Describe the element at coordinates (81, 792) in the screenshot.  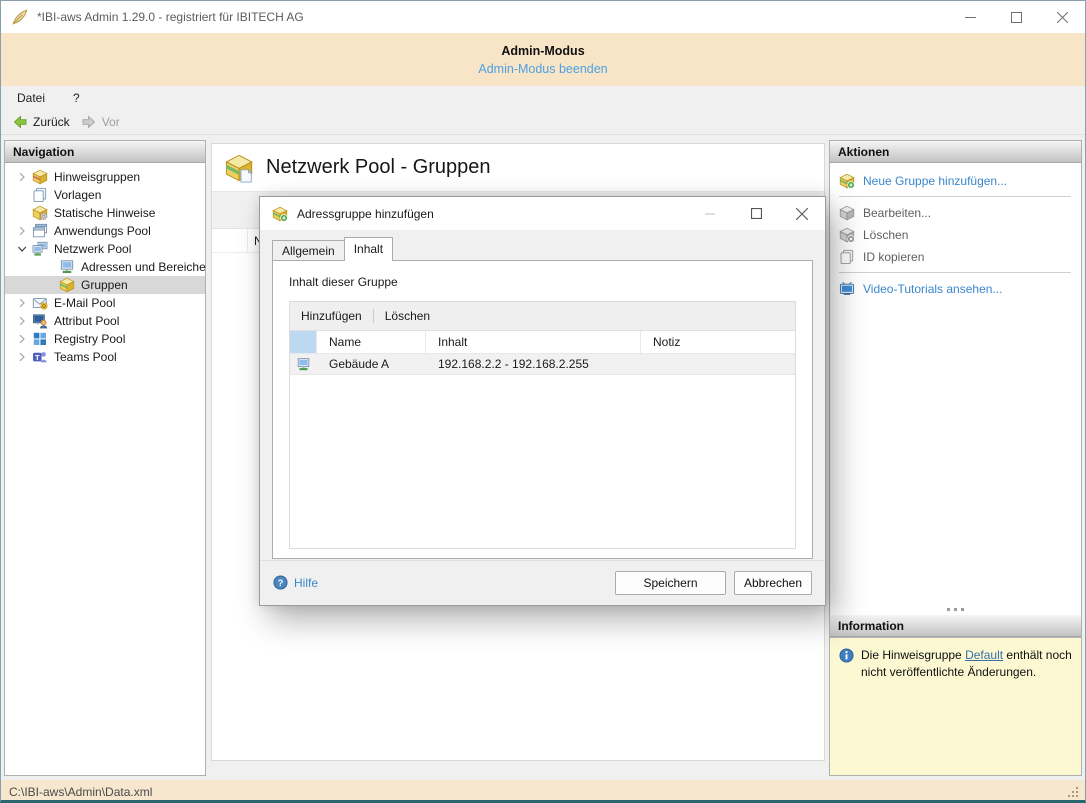
I see `data-file-path: C:\IBI-aws\Admin\Data.xml` at that location.